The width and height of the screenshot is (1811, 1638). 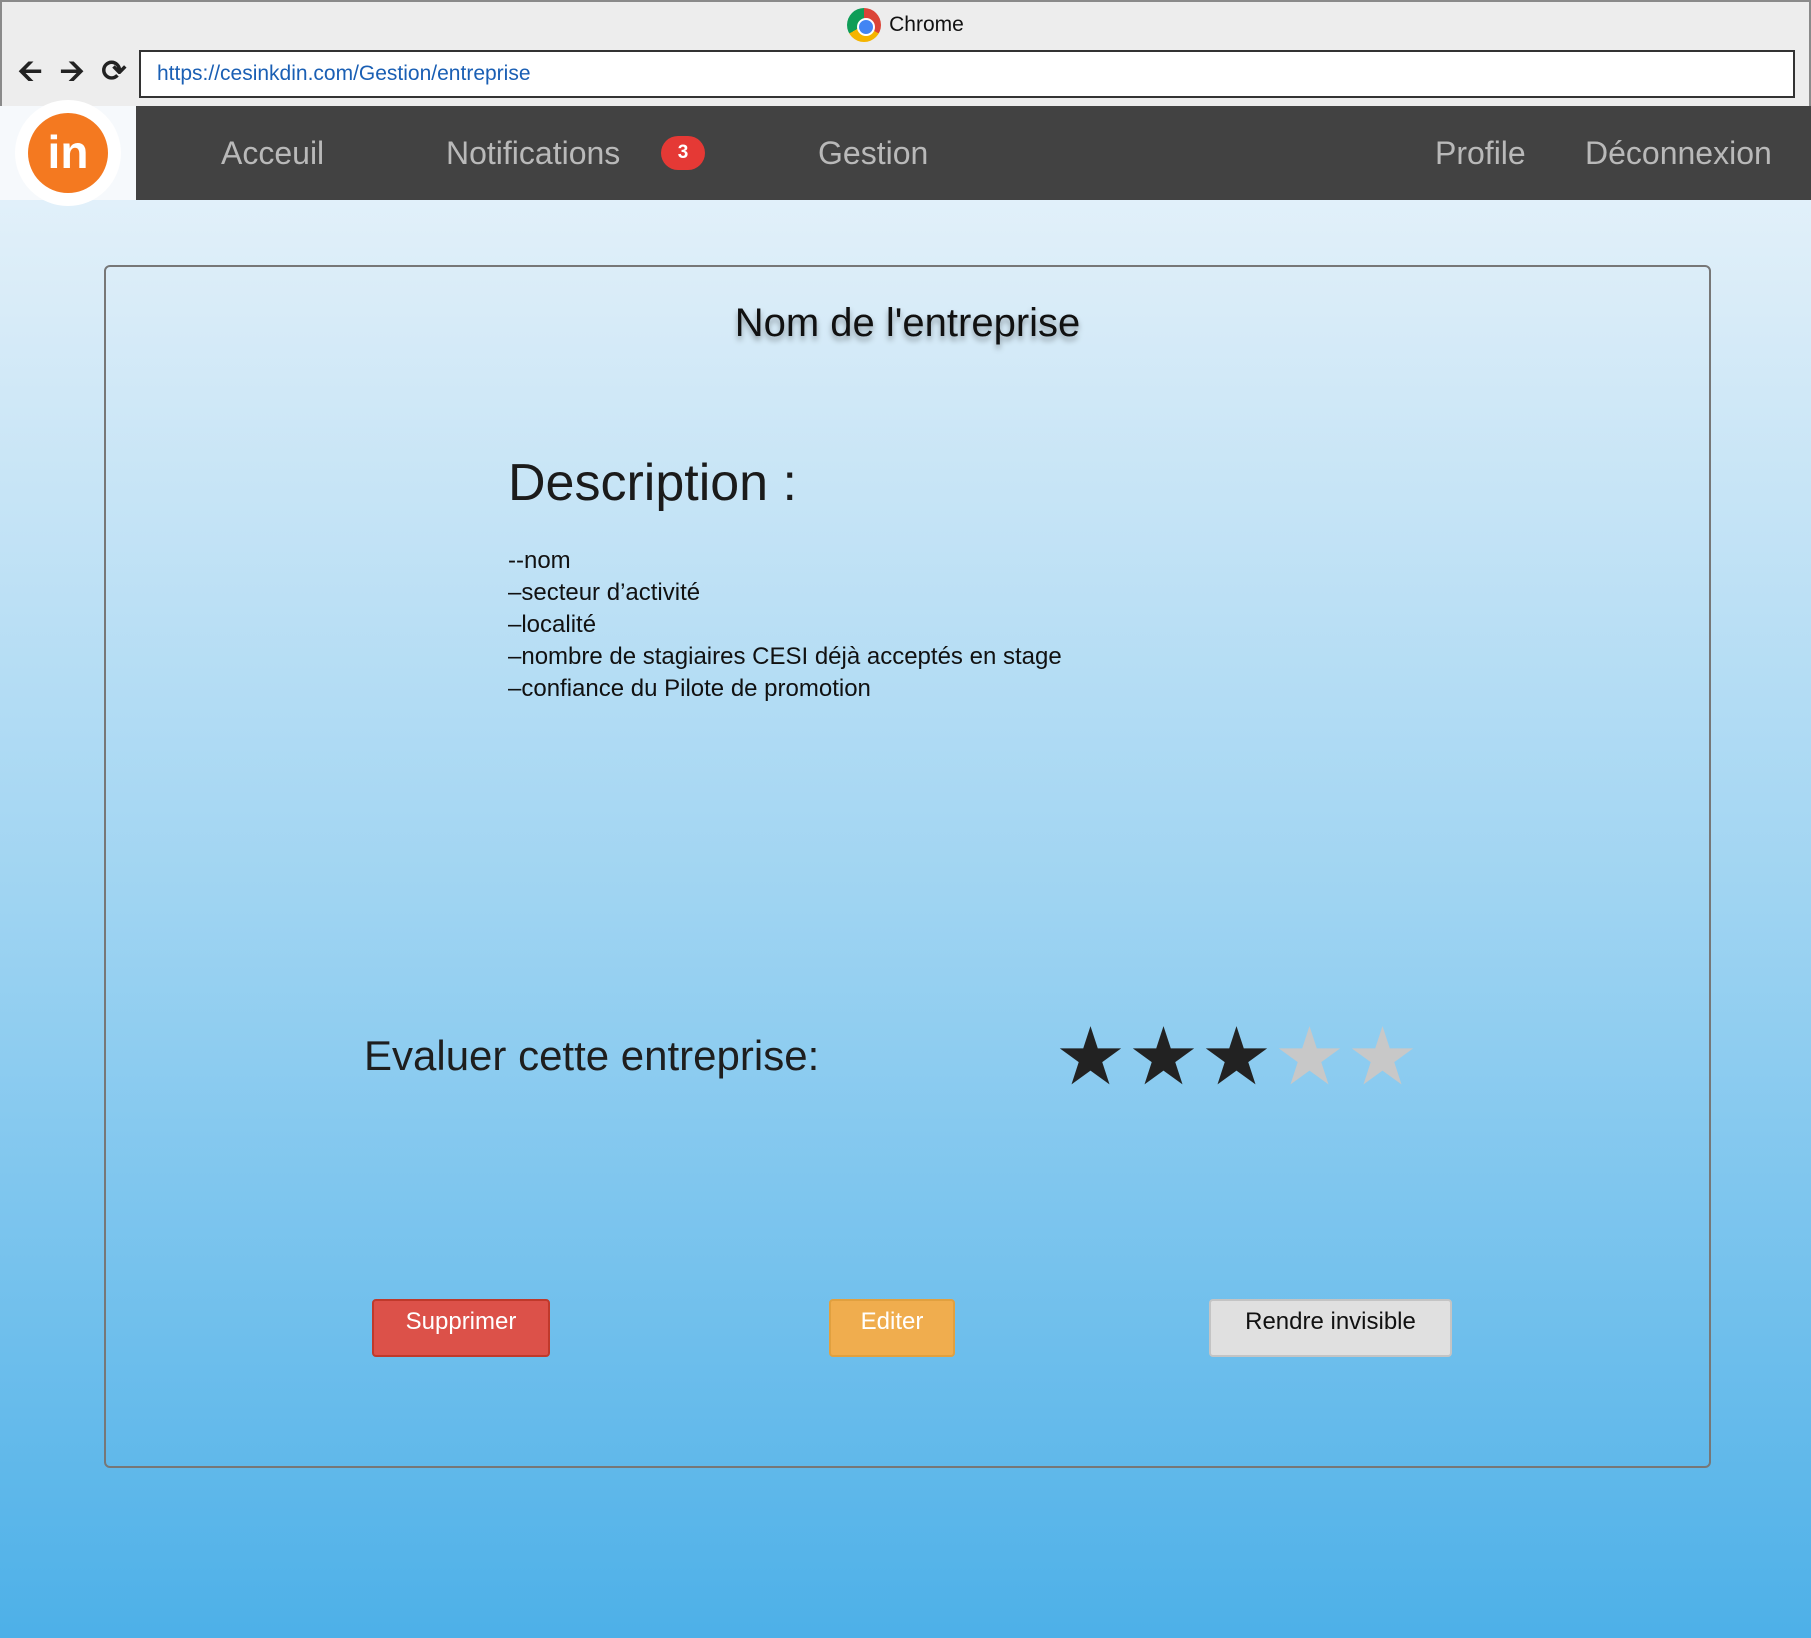 What do you see at coordinates (552, 624) in the screenshot?
I see `description-item: –localité` at bounding box center [552, 624].